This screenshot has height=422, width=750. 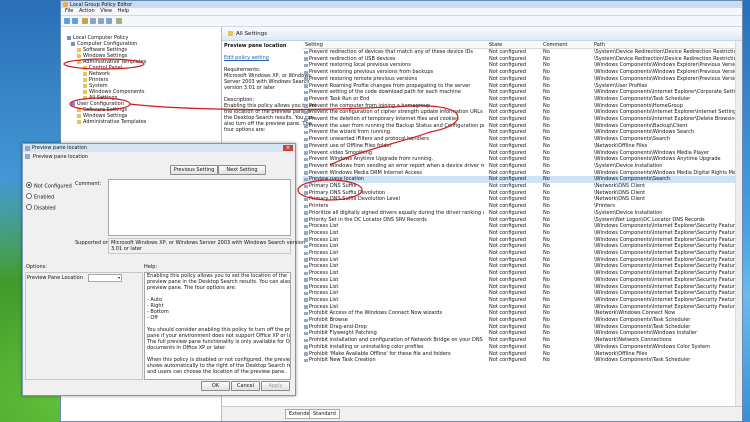 I want to click on previous-setting-button: Previous Setting, so click(x=194, y=170).